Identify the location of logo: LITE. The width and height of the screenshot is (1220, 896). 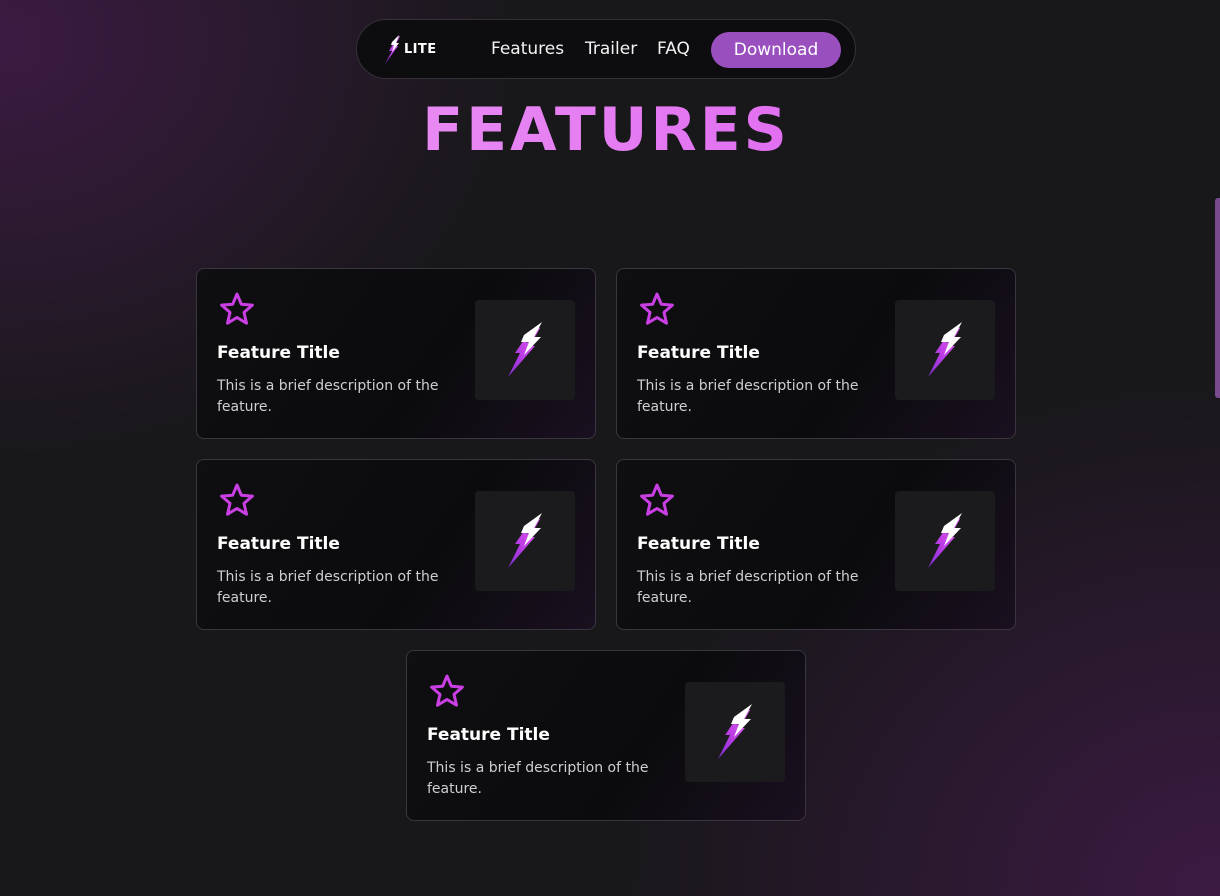
(412, 50).